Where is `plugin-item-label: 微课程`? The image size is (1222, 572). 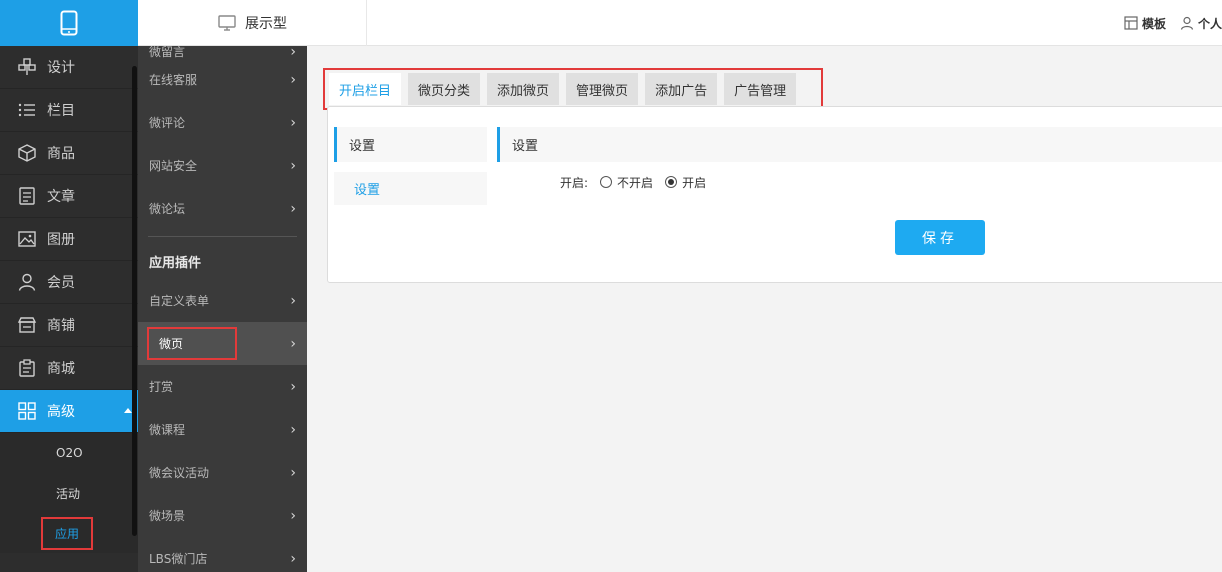 plugin-item-label: 微课程 is located at coordinates (167, 430).